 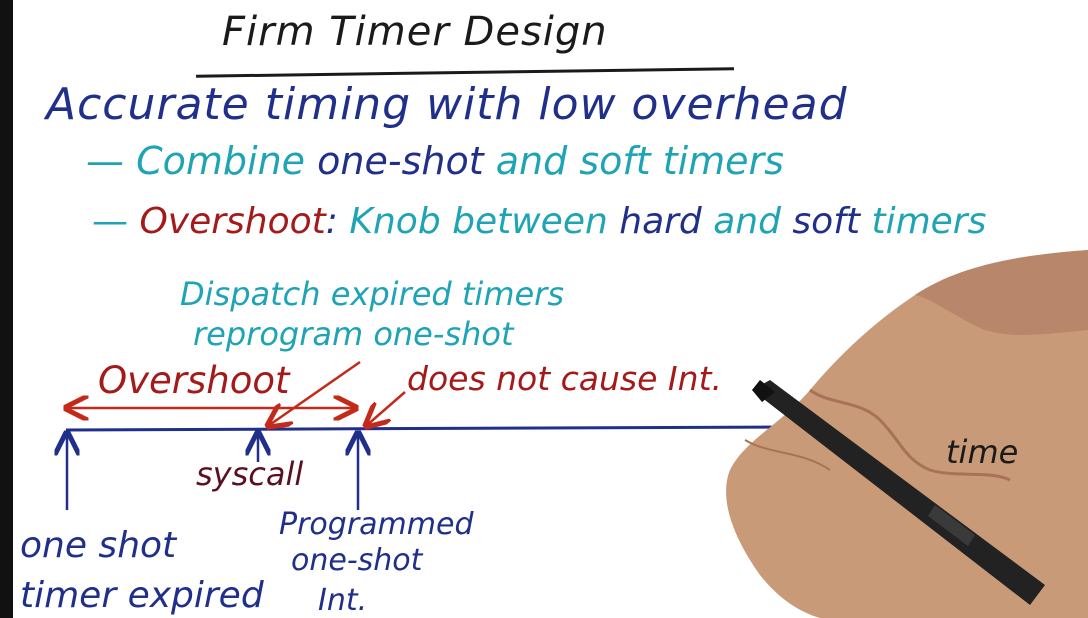 I want to click on syscall-label: syscall, so click(x=250, y=474).